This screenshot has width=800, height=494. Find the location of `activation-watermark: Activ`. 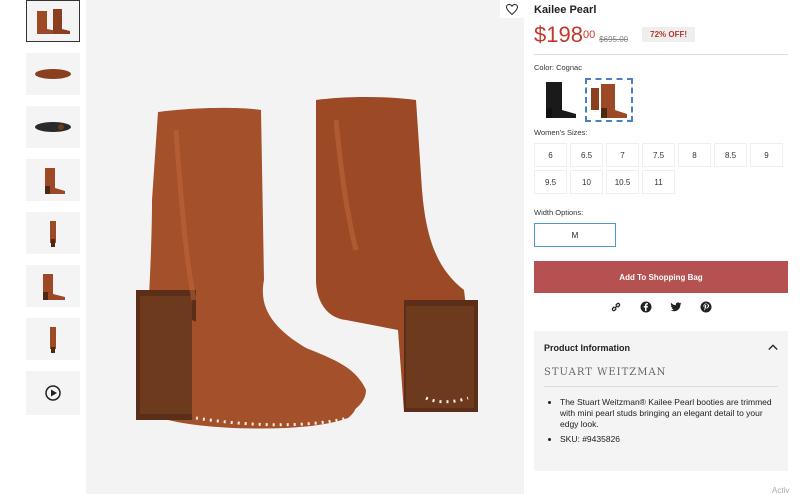

activation-watermark: Activ is located at coordinates (781, 490).